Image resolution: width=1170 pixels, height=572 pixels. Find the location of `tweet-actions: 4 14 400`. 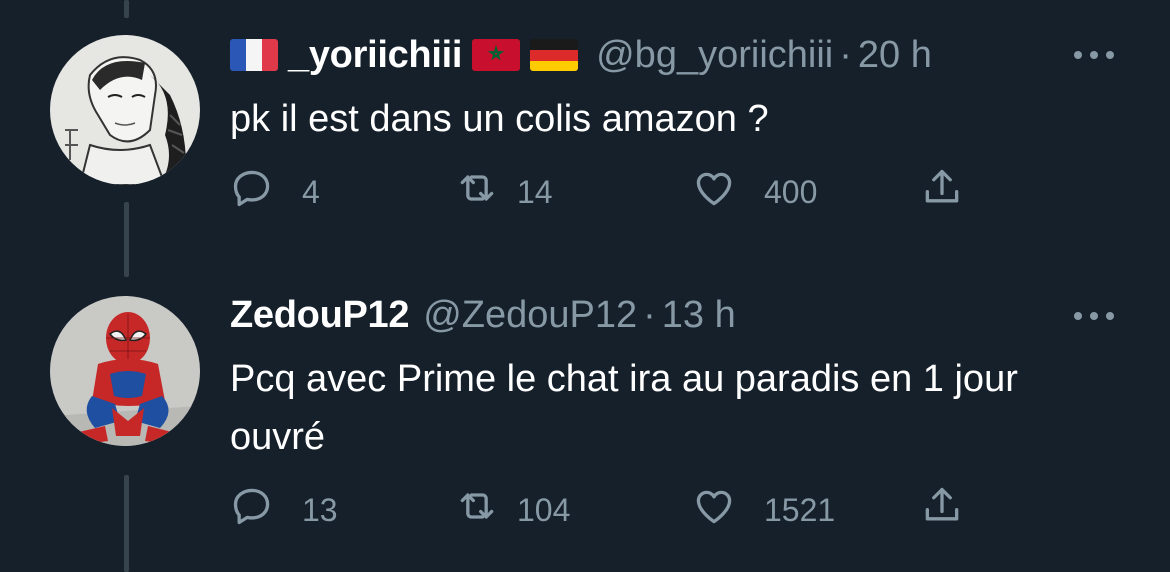

tweet-actions: 4 14 400 is located at coordinates (610, 192).